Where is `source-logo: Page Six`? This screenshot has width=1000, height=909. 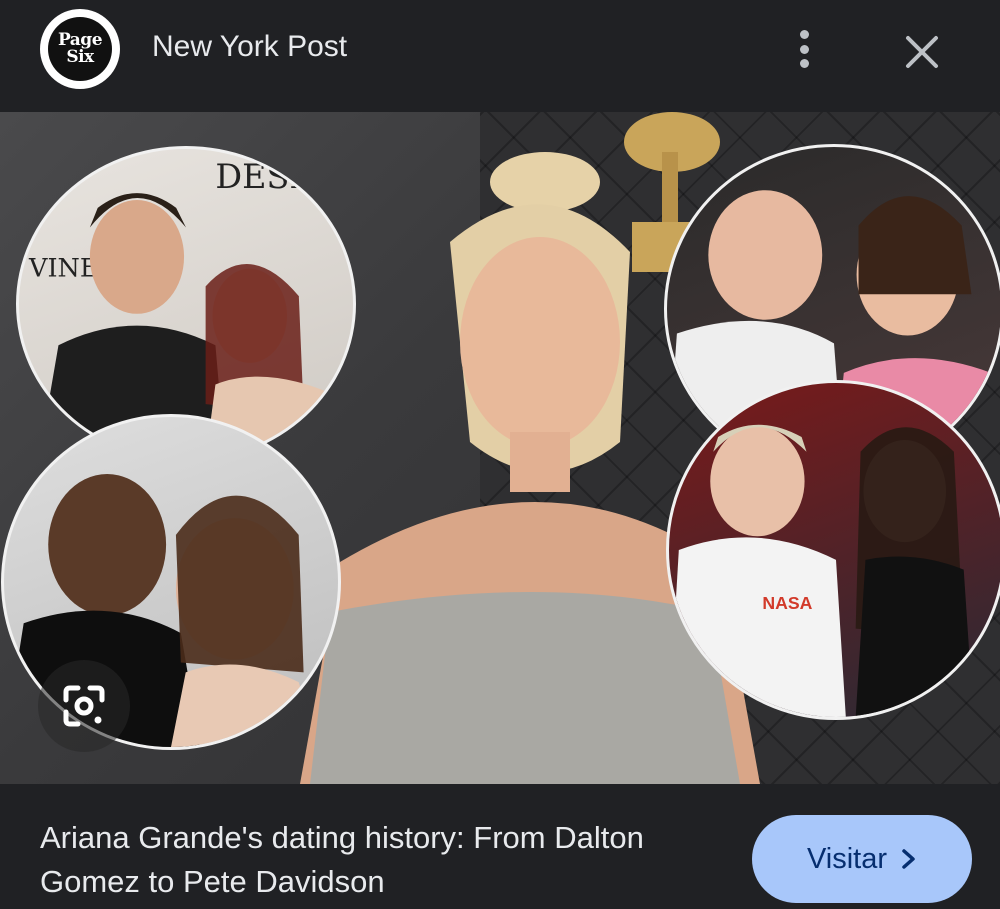 source-logo: Page Six is located at coordinates (80, 49).